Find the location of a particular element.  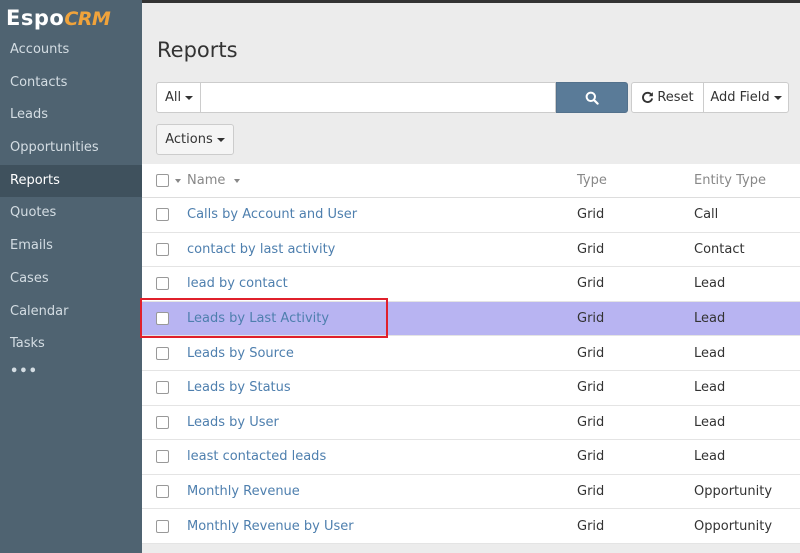

report-name-link: Leads by Status is located at coordinates (382, 387).